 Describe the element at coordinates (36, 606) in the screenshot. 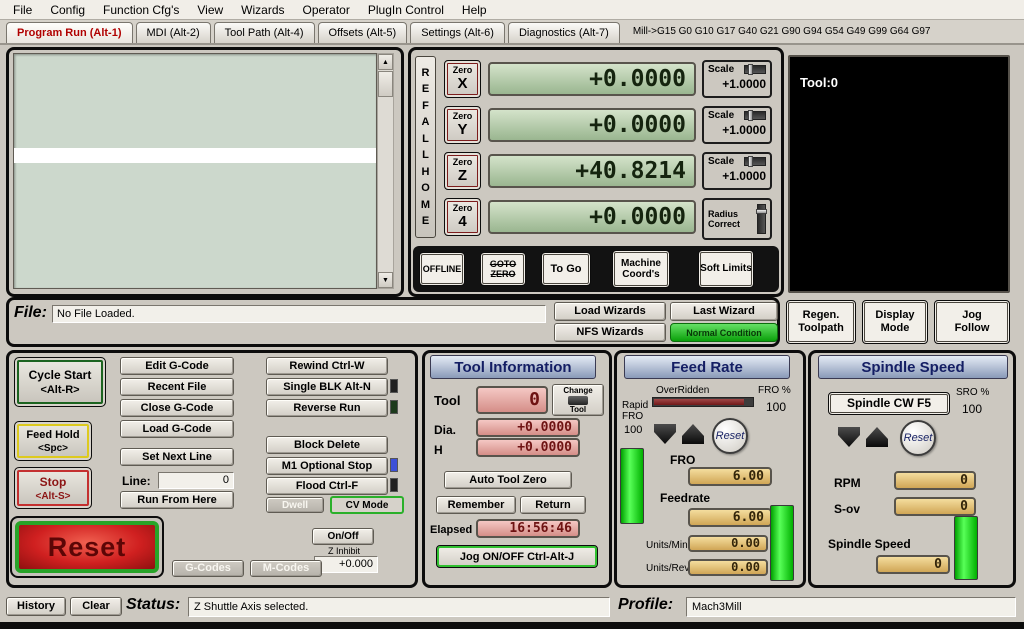

I see `history-button: History` at that location.